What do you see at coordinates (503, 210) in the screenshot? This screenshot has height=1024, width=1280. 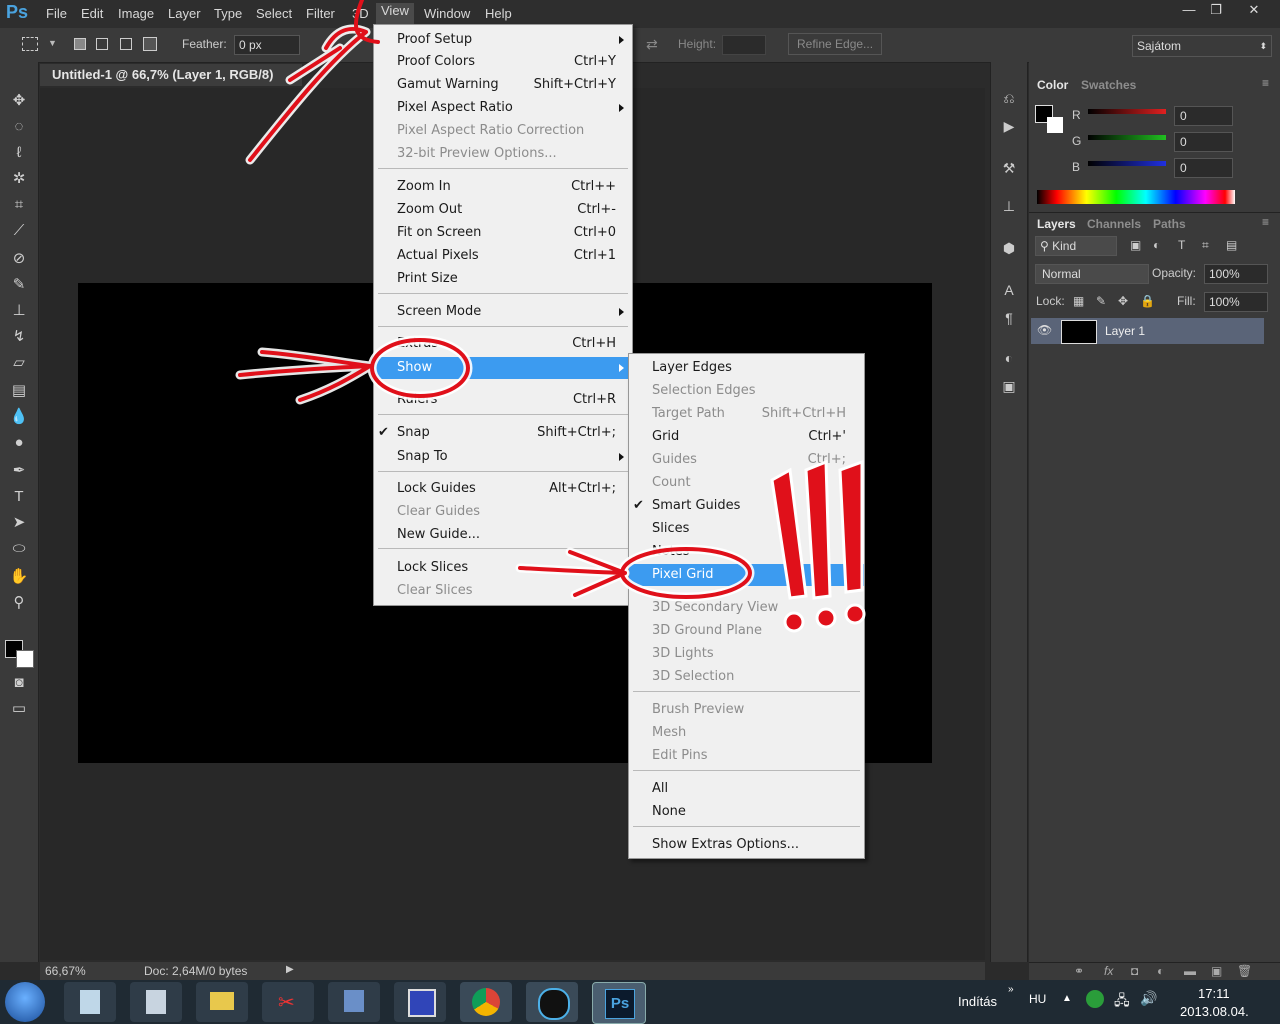 I see `view-menu-item-zoom-out: Zoom Out Ctrl+-` at bounding box center [503, 210].